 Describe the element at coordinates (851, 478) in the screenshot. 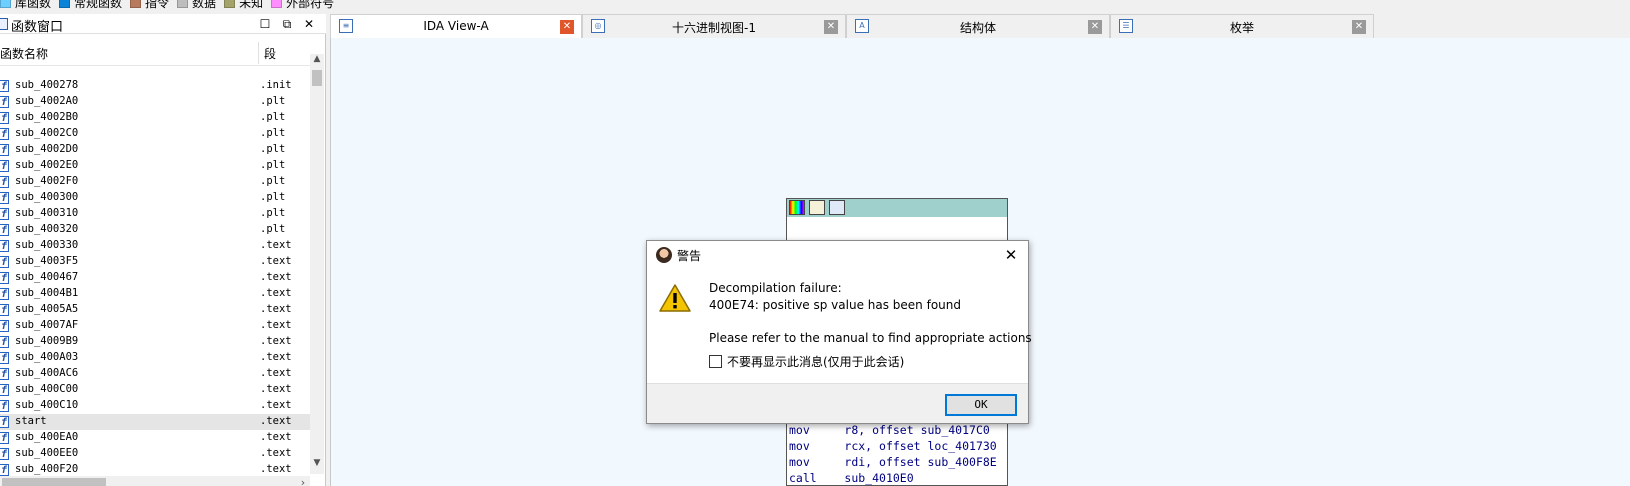

I see `asm-line: call sub_4010E0` at that location.